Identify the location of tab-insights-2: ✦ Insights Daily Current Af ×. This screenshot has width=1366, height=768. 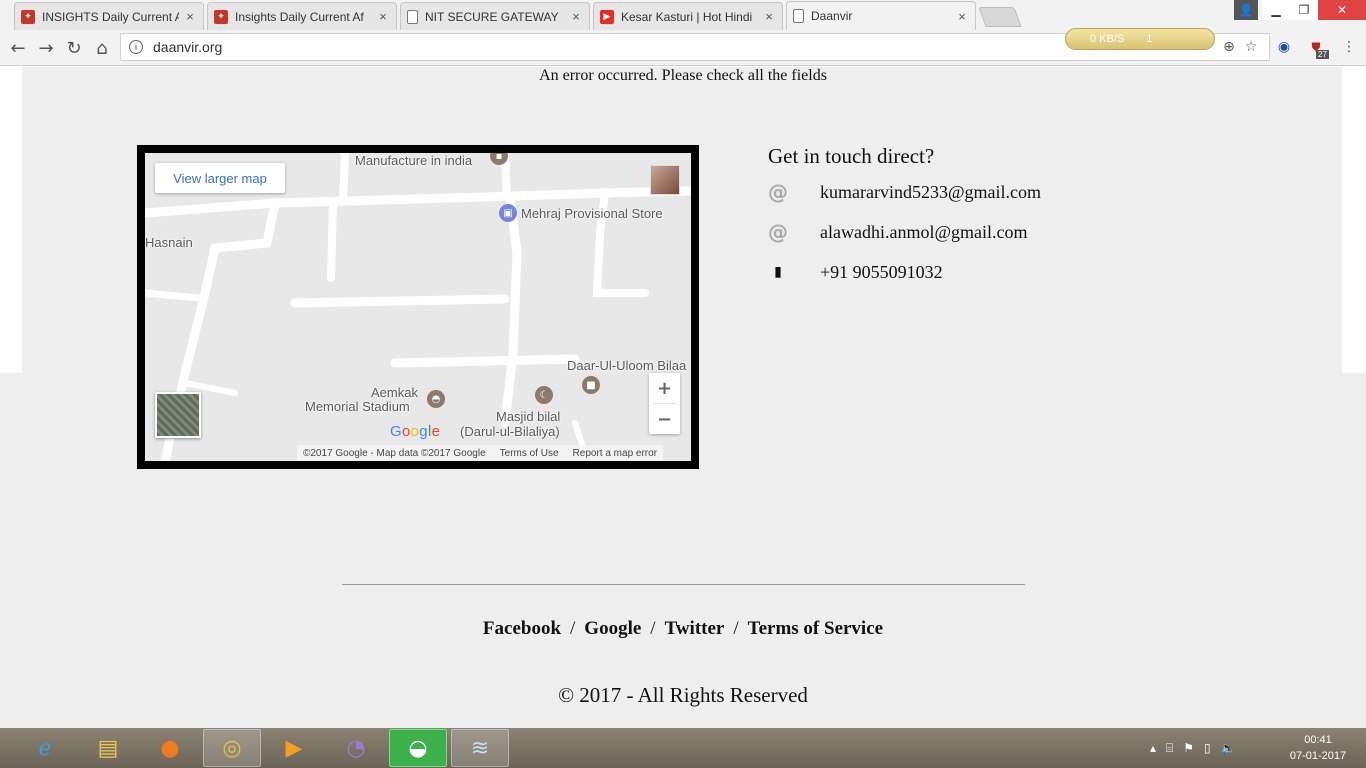
(302, 16).